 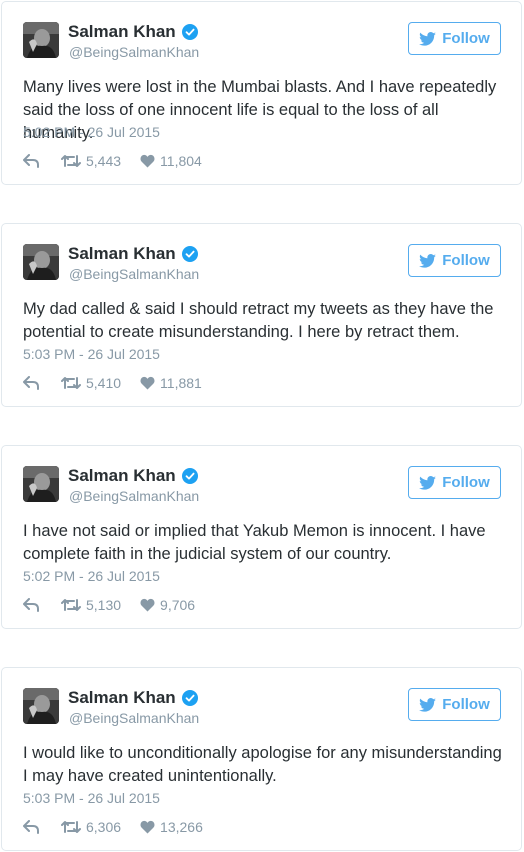 What do you see at coordinates (104, 383) in the screenshot?
I see `retweet-count: 5,410` at bounding box center [104, 383].